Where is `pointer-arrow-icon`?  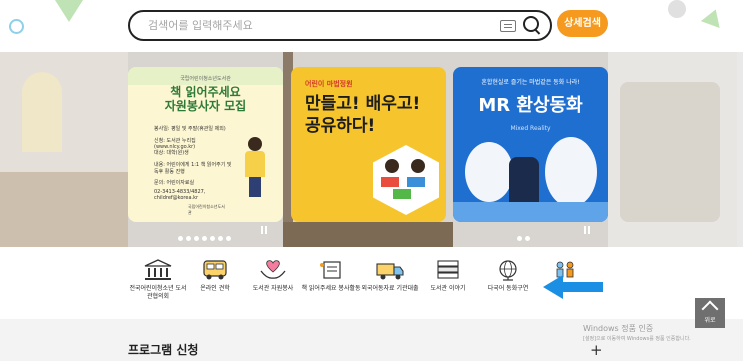
pointer-arrow-icon is located at coordinates (573, 287).